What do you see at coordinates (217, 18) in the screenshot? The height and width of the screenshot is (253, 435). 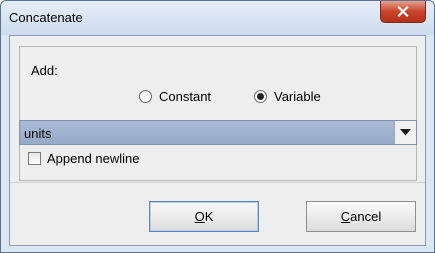 I see `title-bar: Concatenate` at bounding box center [217, 18].